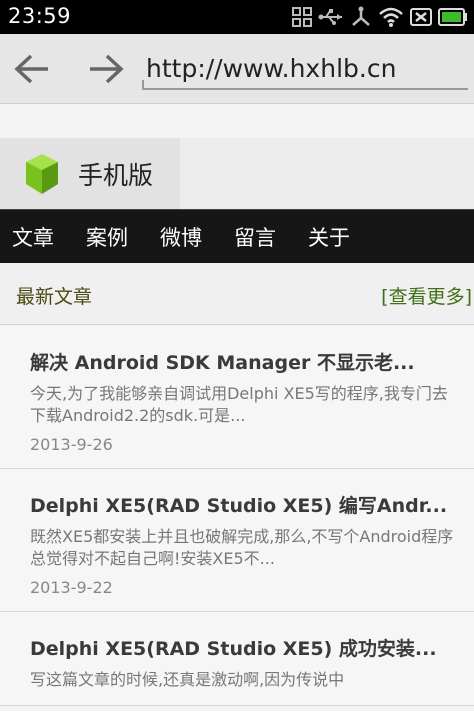 The image size is (474, 711). Describe the element at coordinates (452, 17) in the screenshot. I see `battery-icon` at that location.